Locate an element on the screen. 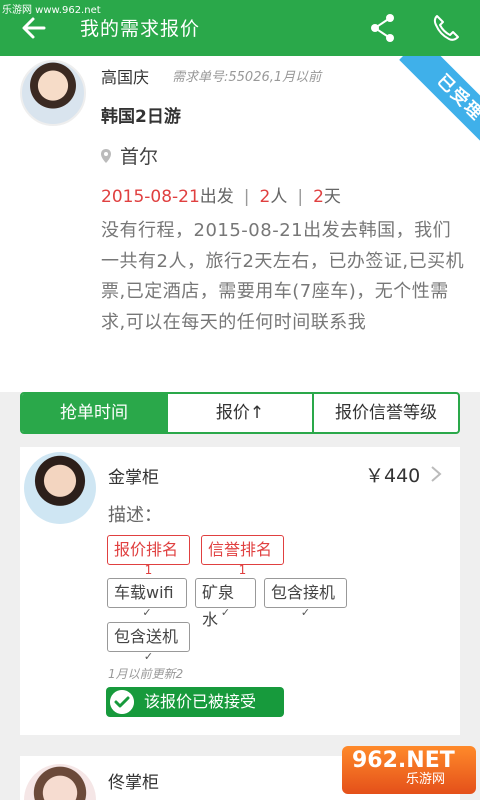 This screenshot has height=800, width=480. quote-vendor-name: 佟掌柜 is located at coordinates (133, 783).